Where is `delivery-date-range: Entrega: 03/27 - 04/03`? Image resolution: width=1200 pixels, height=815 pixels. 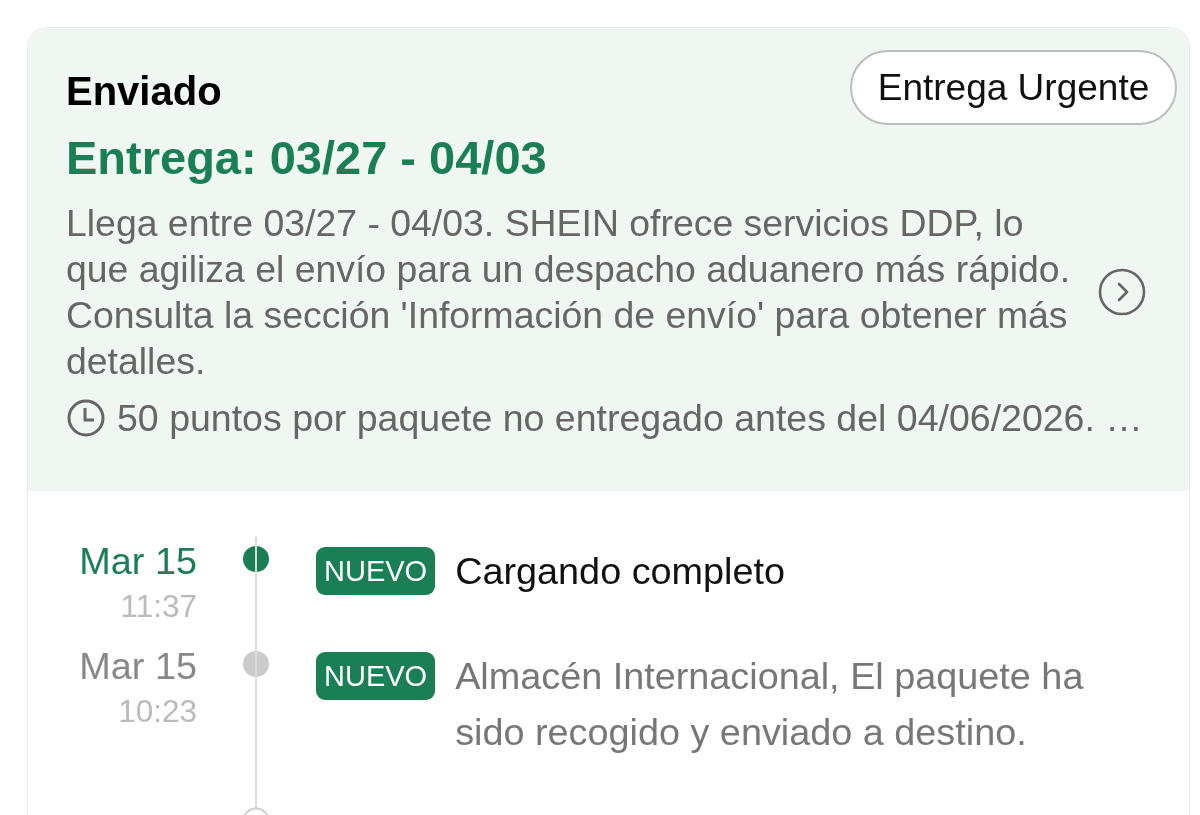 delivery-date-range: Entrega: 03/27 - 04/03 is located at coordinates (306, 158).